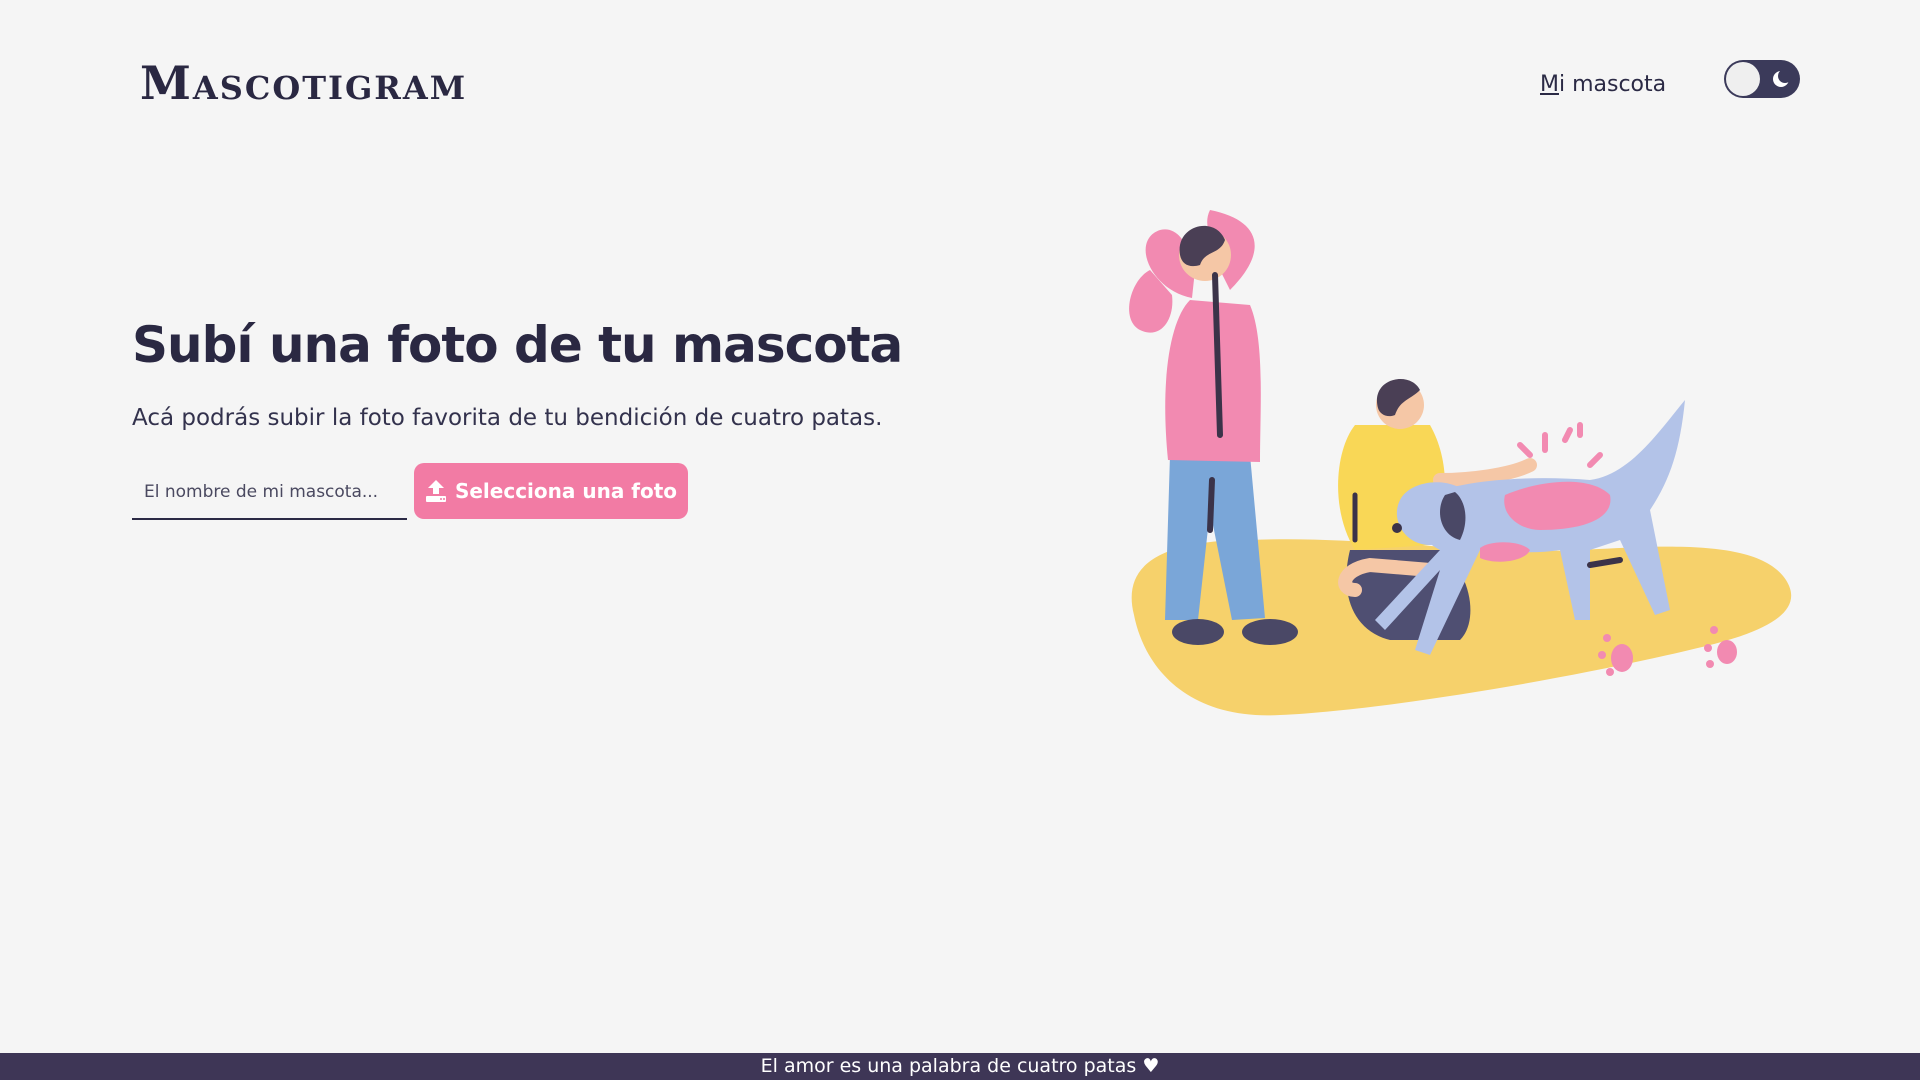  Describe the element at coordinates (269, 493) in the screenshot. I see `pet-name-input` at that location.